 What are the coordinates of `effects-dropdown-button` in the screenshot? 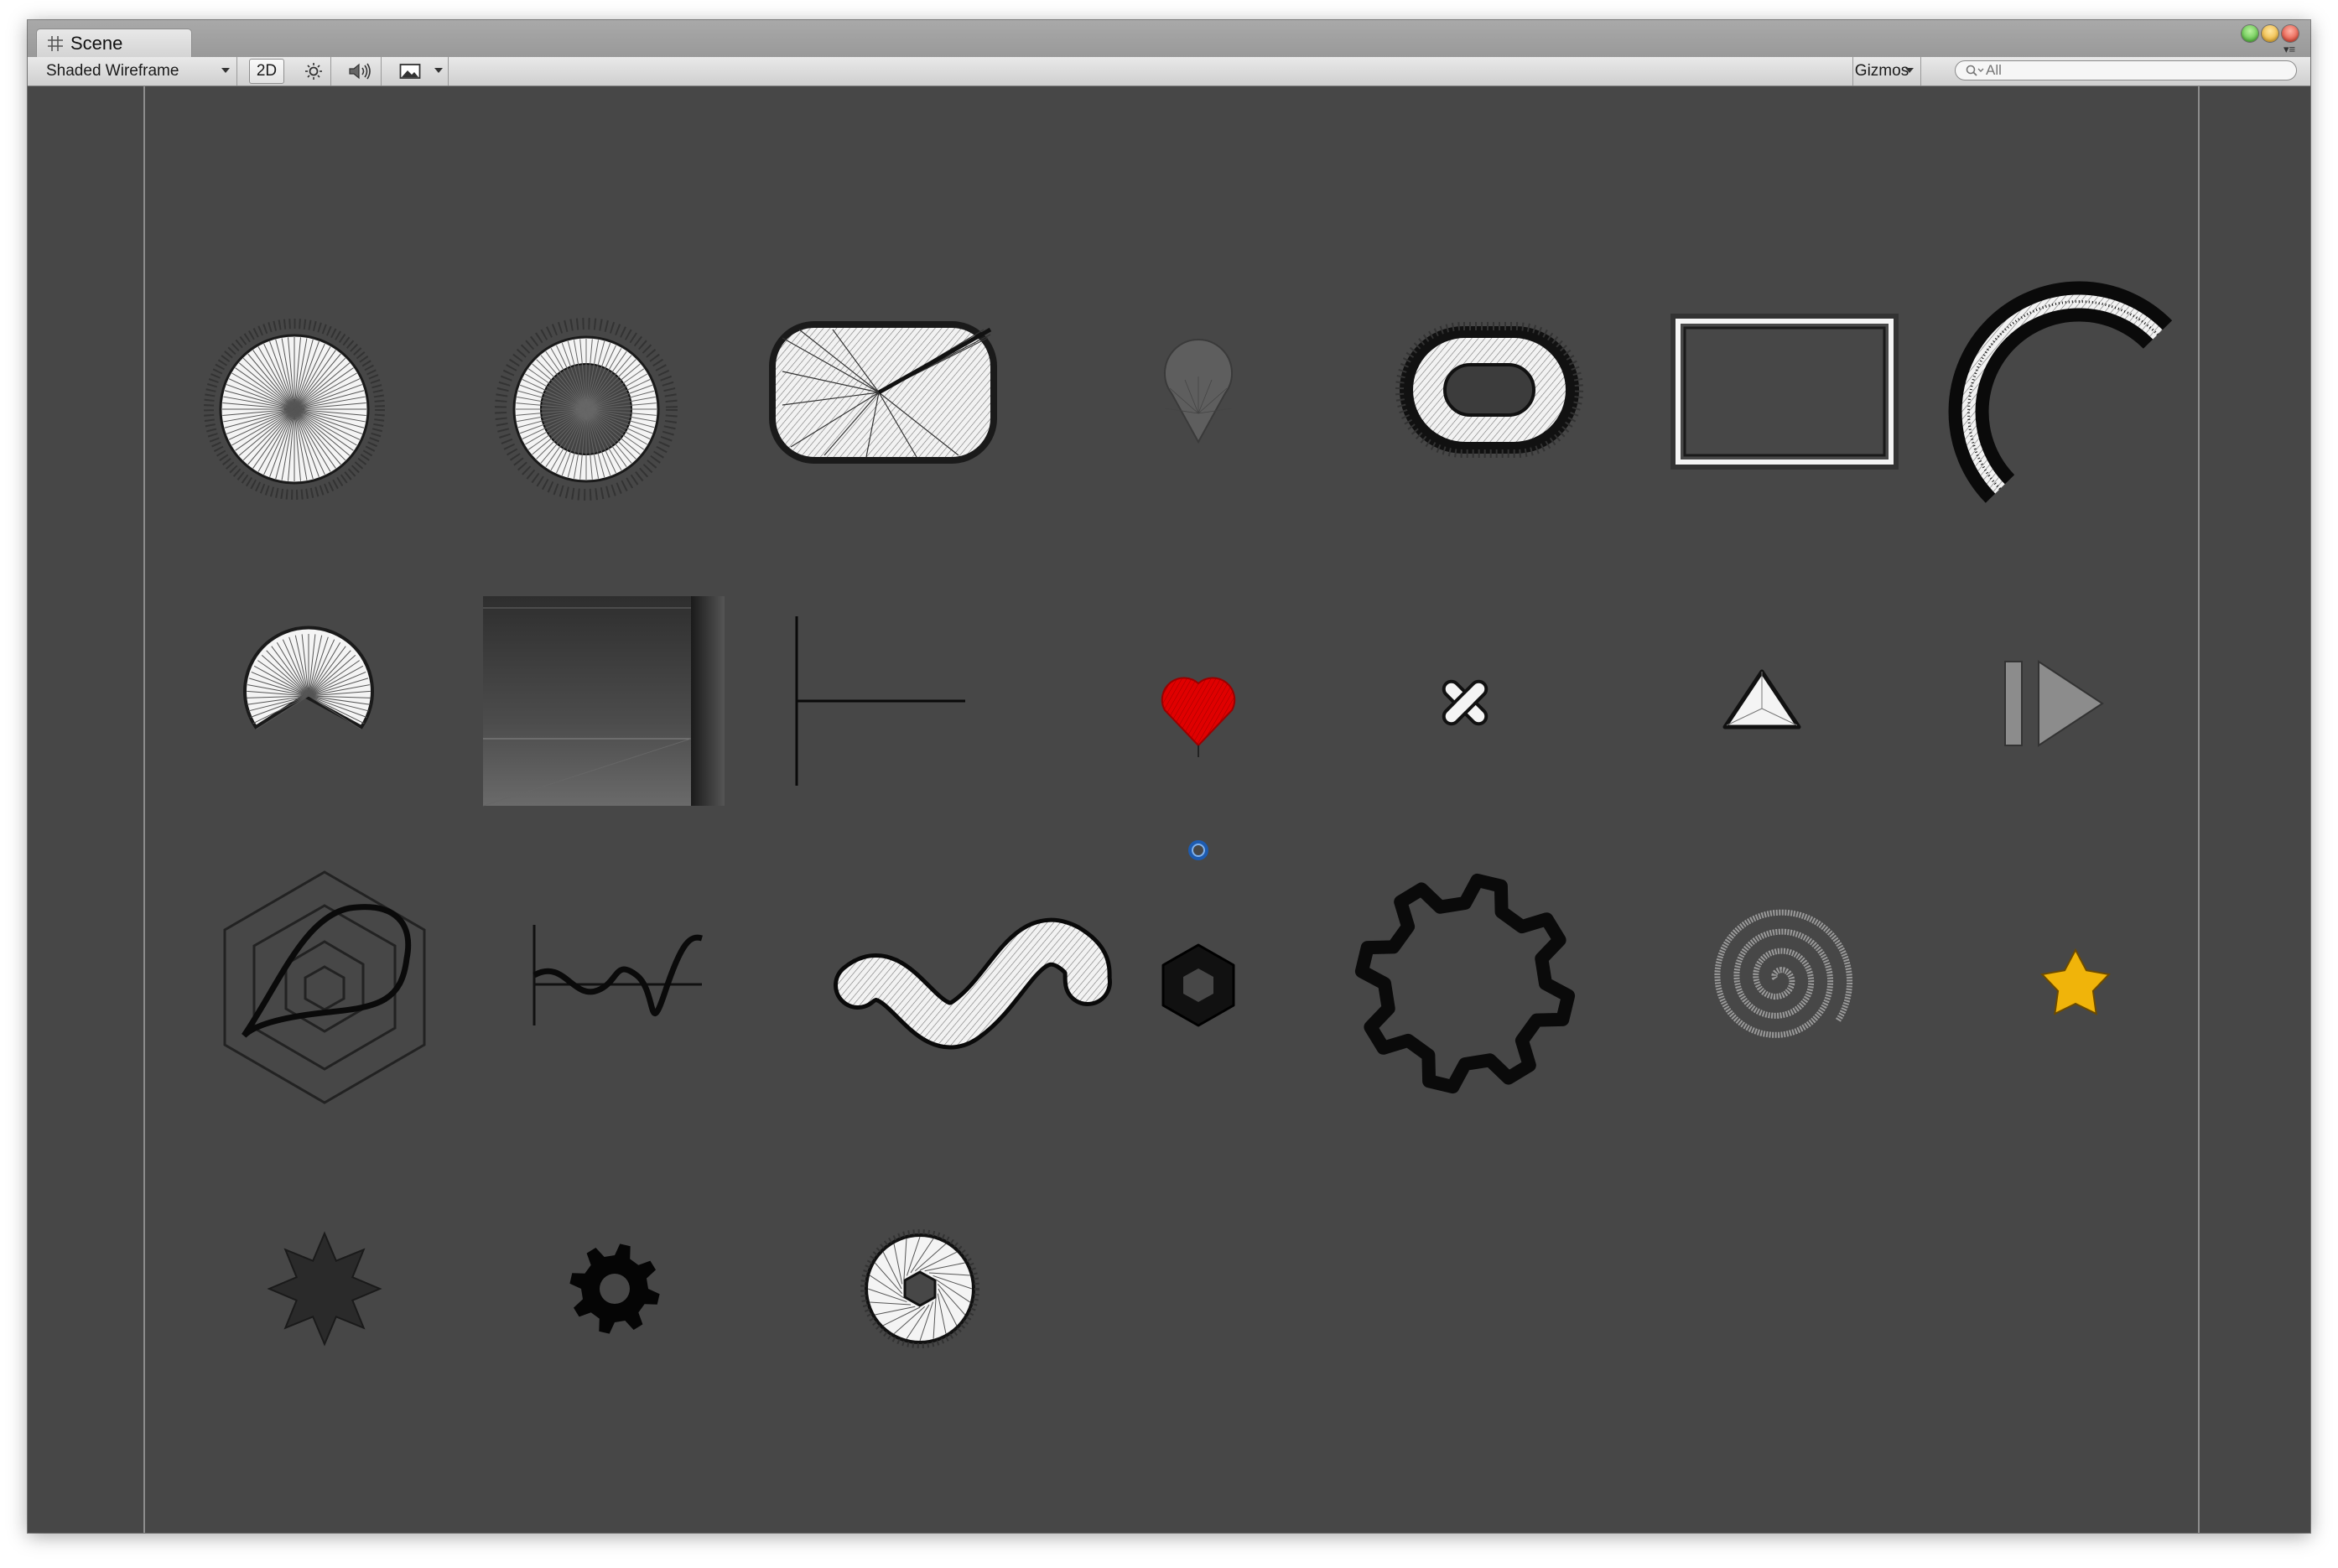 It's located at (440, 71).